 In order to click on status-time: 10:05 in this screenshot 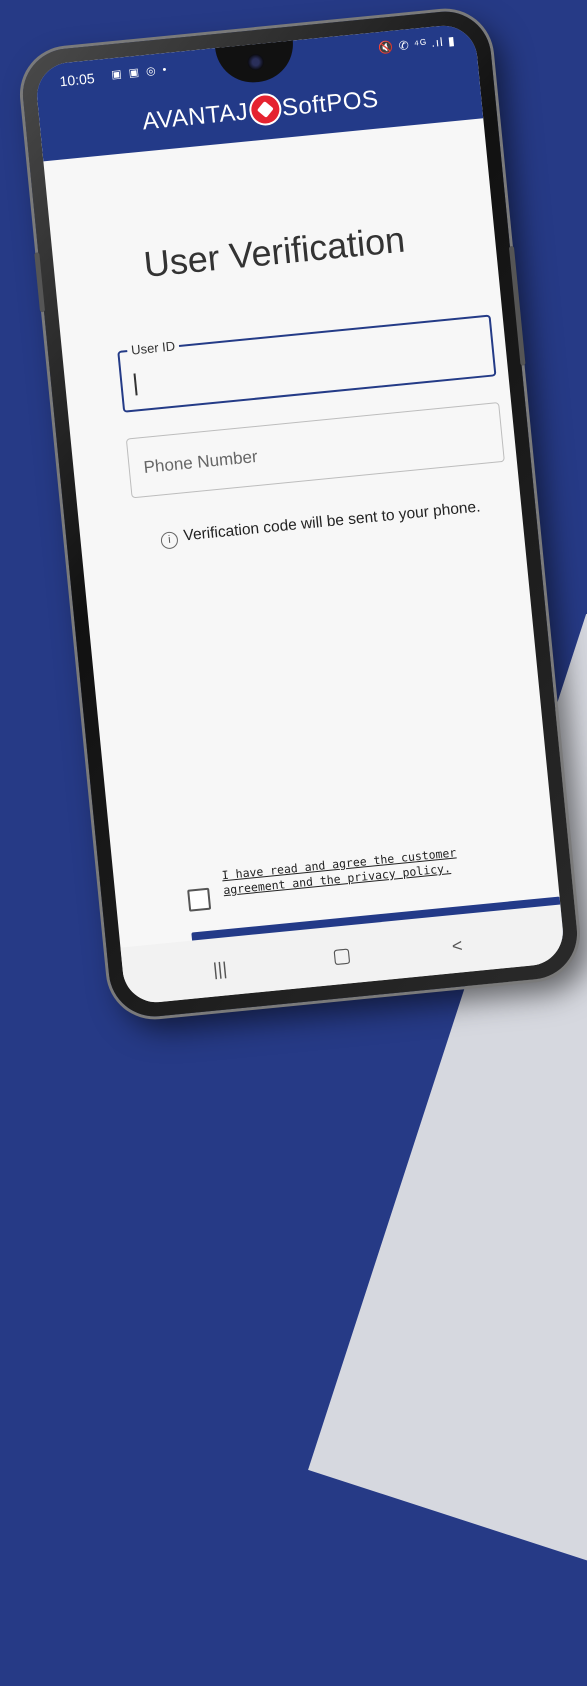, I will do `click(77, 80)`.